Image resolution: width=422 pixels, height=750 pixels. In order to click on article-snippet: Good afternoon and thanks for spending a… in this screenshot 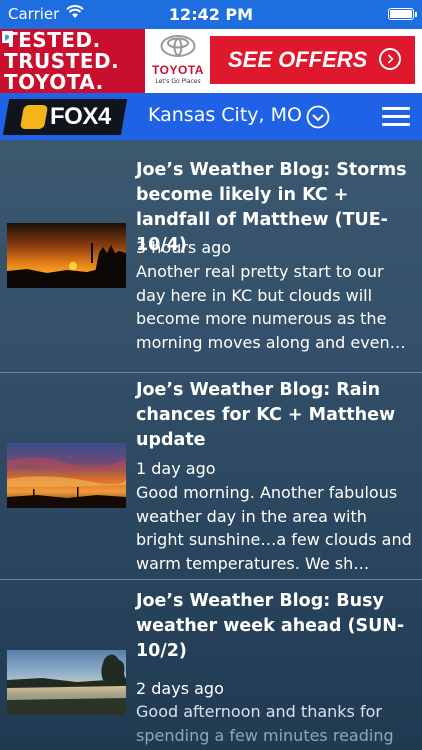, I will do `click(276, 723)`.